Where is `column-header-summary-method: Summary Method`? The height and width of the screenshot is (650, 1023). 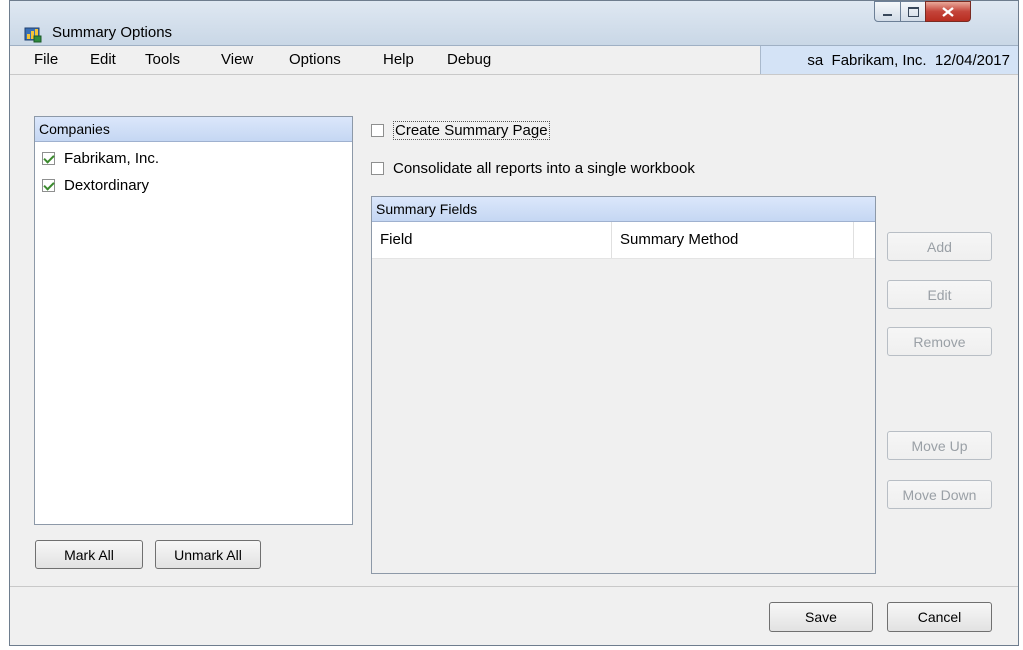 column-header-summary-method: Summary Method is located at coordinates (733, 240).